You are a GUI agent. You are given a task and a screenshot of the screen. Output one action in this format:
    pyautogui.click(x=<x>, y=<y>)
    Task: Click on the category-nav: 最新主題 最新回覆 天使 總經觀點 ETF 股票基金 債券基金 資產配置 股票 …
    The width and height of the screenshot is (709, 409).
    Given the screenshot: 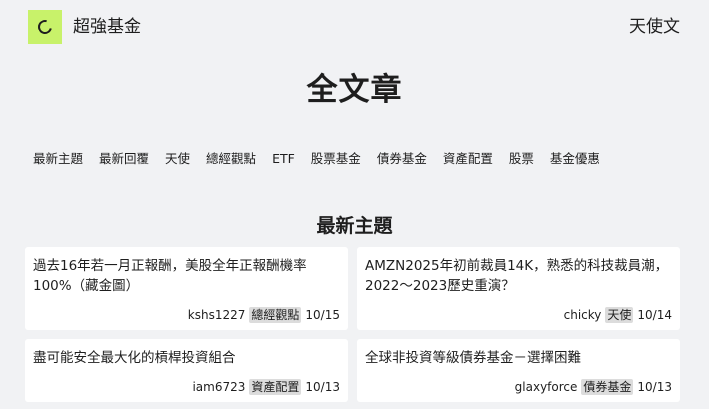 What is the action you would take?
    pyautogui.click(x=316, y=159)
    